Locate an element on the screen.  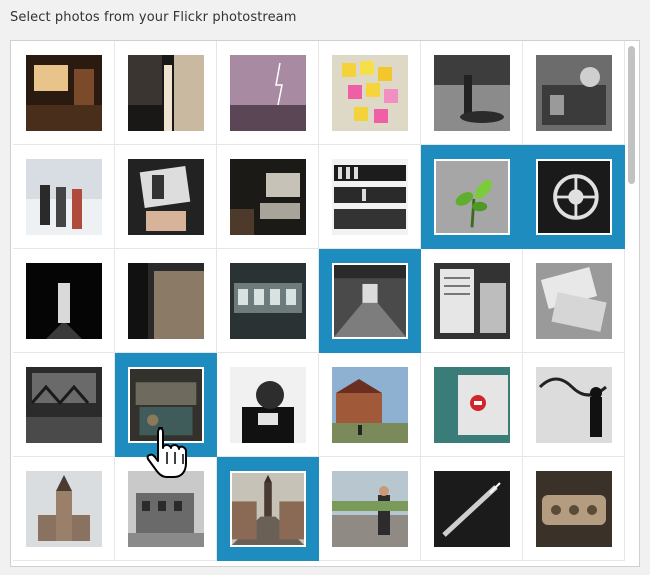
scrollbar is located at coordinates (632, 303).